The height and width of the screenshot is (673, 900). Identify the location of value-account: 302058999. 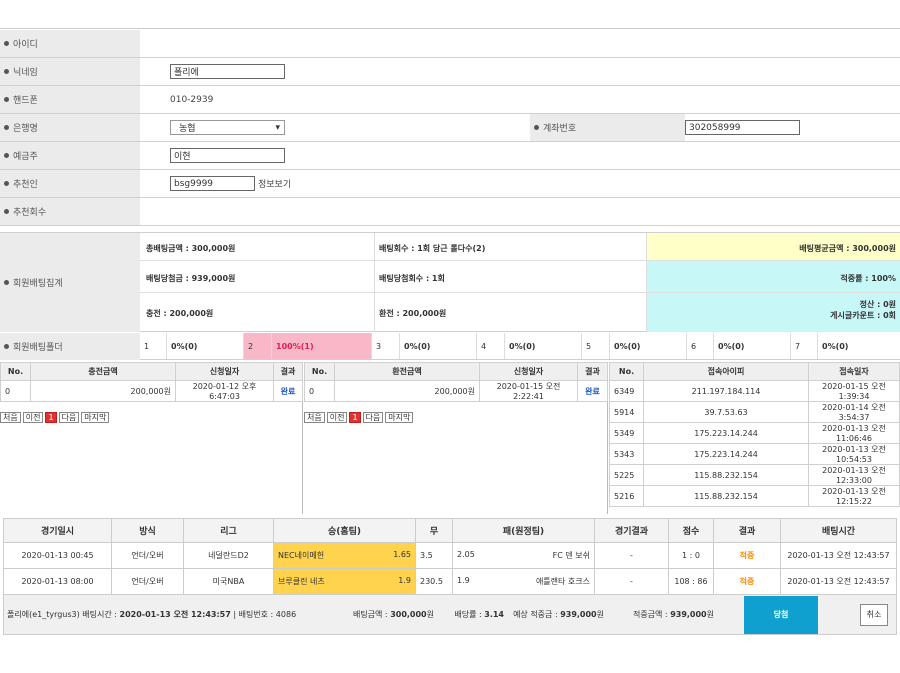
(792, 127).